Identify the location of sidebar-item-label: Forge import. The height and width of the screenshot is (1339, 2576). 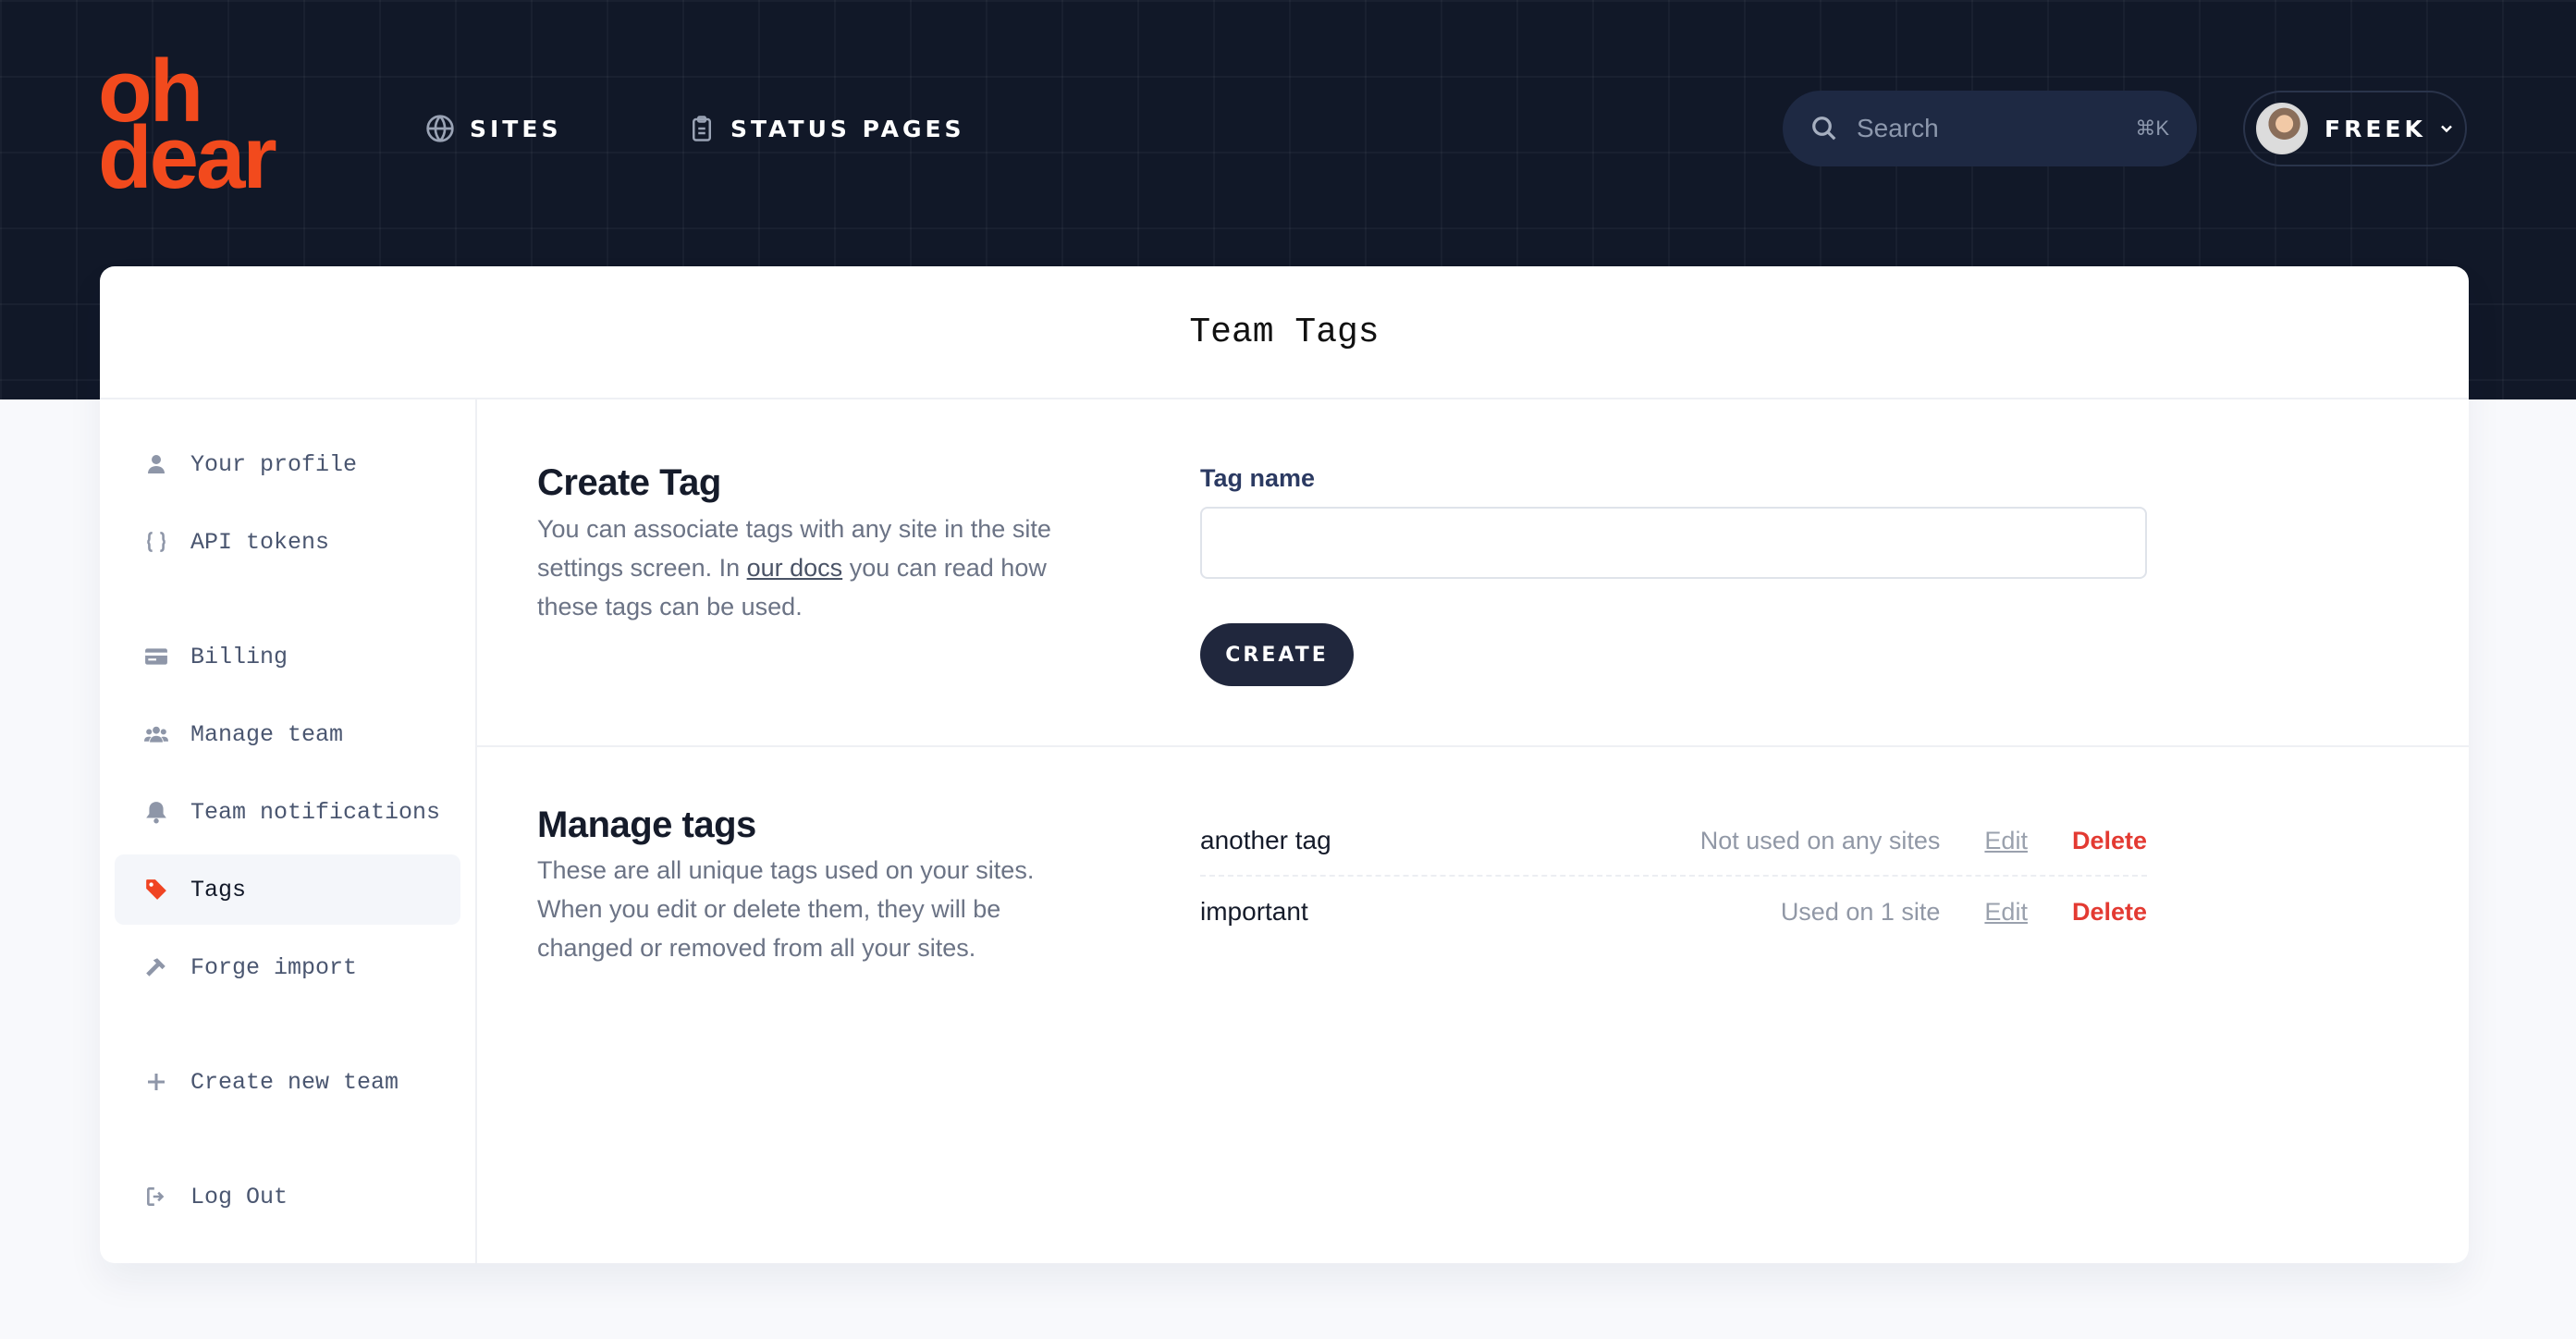
(274, 967).